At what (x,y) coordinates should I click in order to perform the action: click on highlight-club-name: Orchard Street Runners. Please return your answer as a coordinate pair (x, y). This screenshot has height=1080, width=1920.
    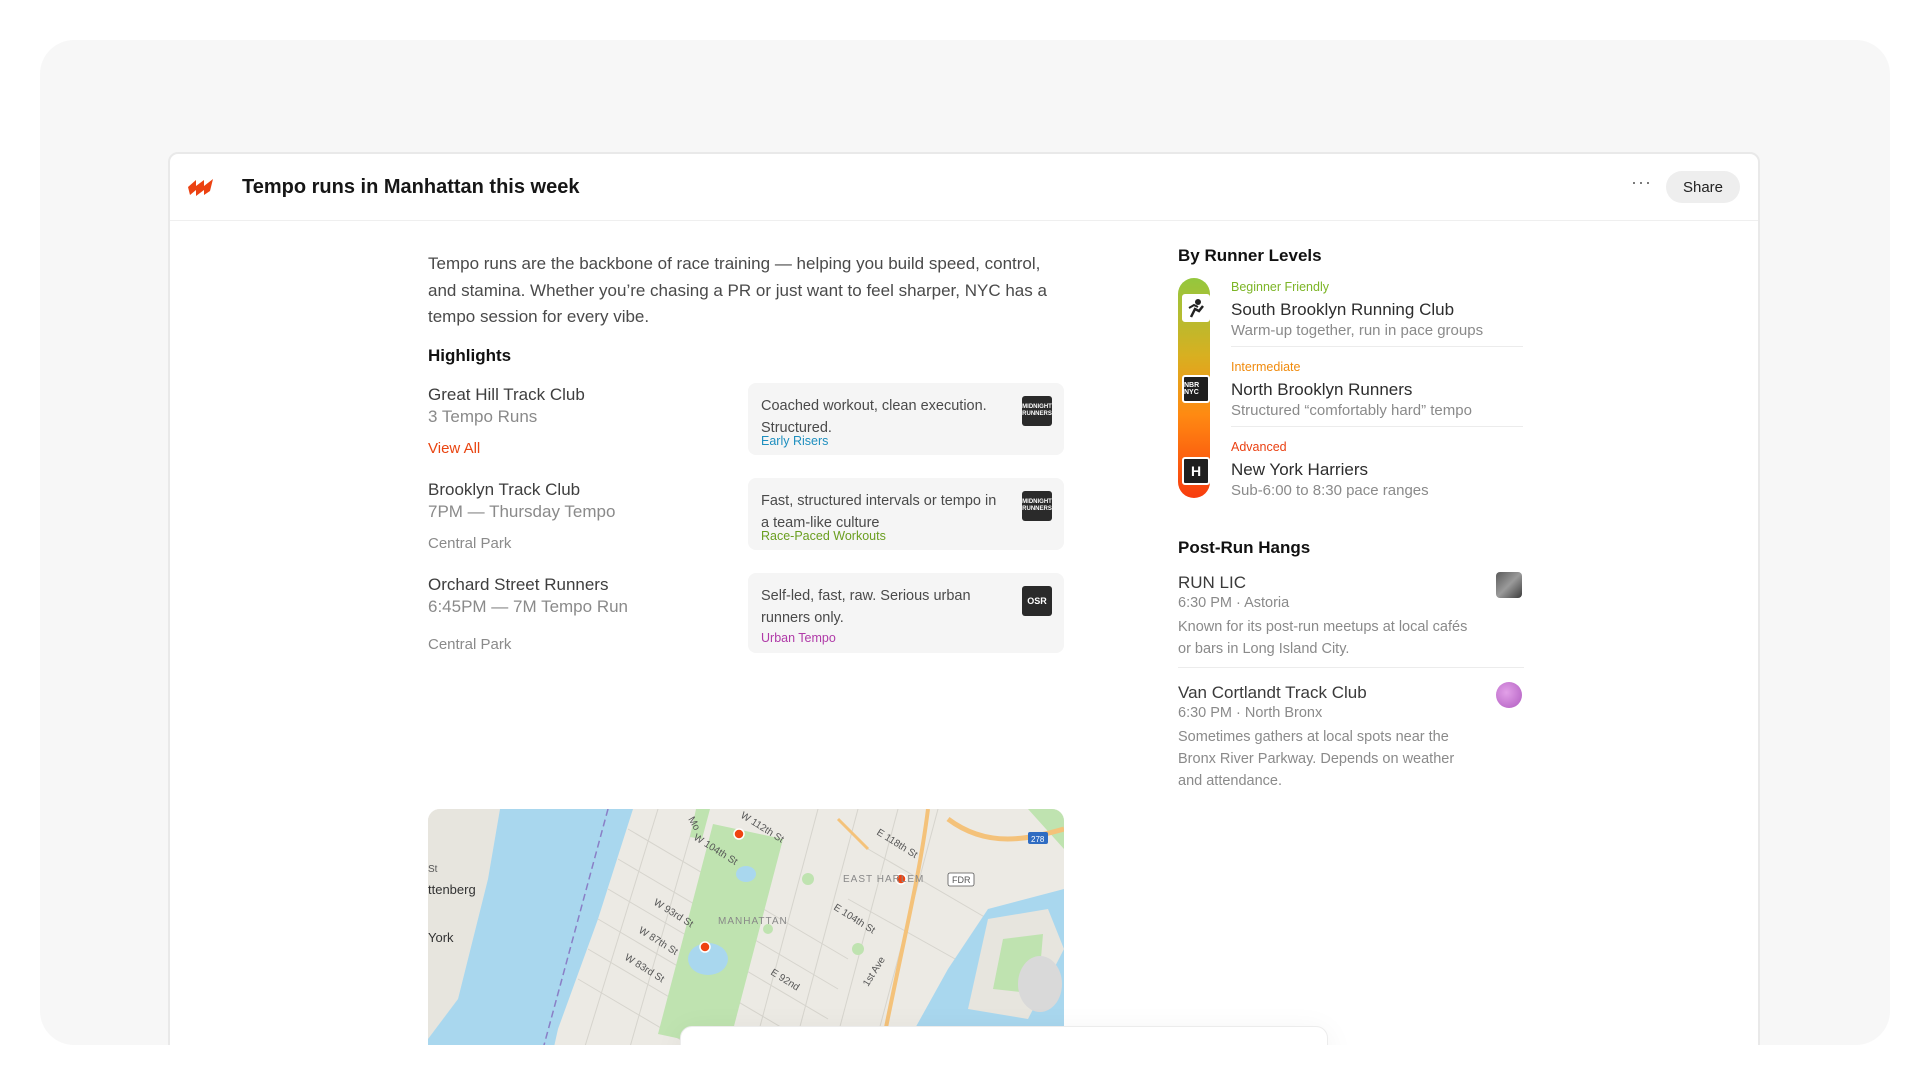
    Looking at the image, I should click on (518, 585).